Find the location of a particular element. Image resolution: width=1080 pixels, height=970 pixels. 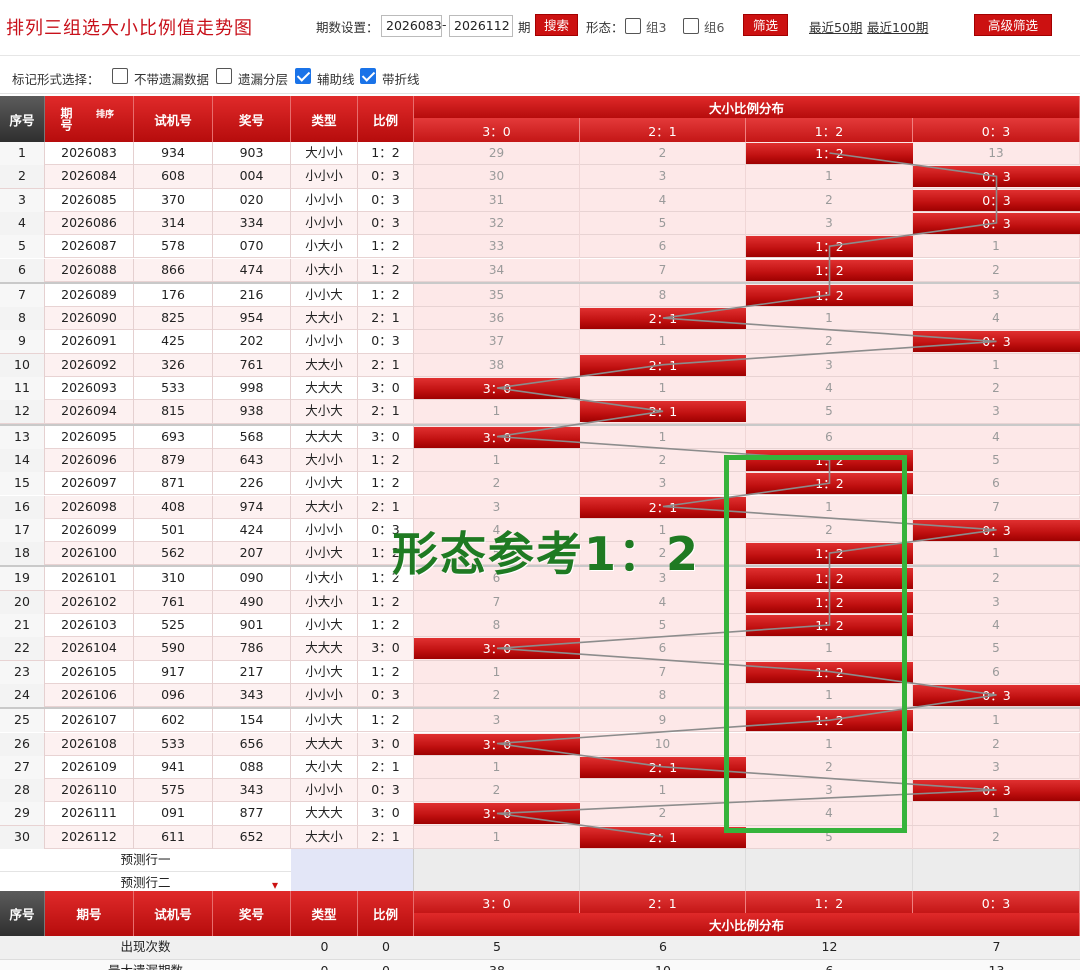

row-draw-number: 020 is located at coordinates (252, 200).